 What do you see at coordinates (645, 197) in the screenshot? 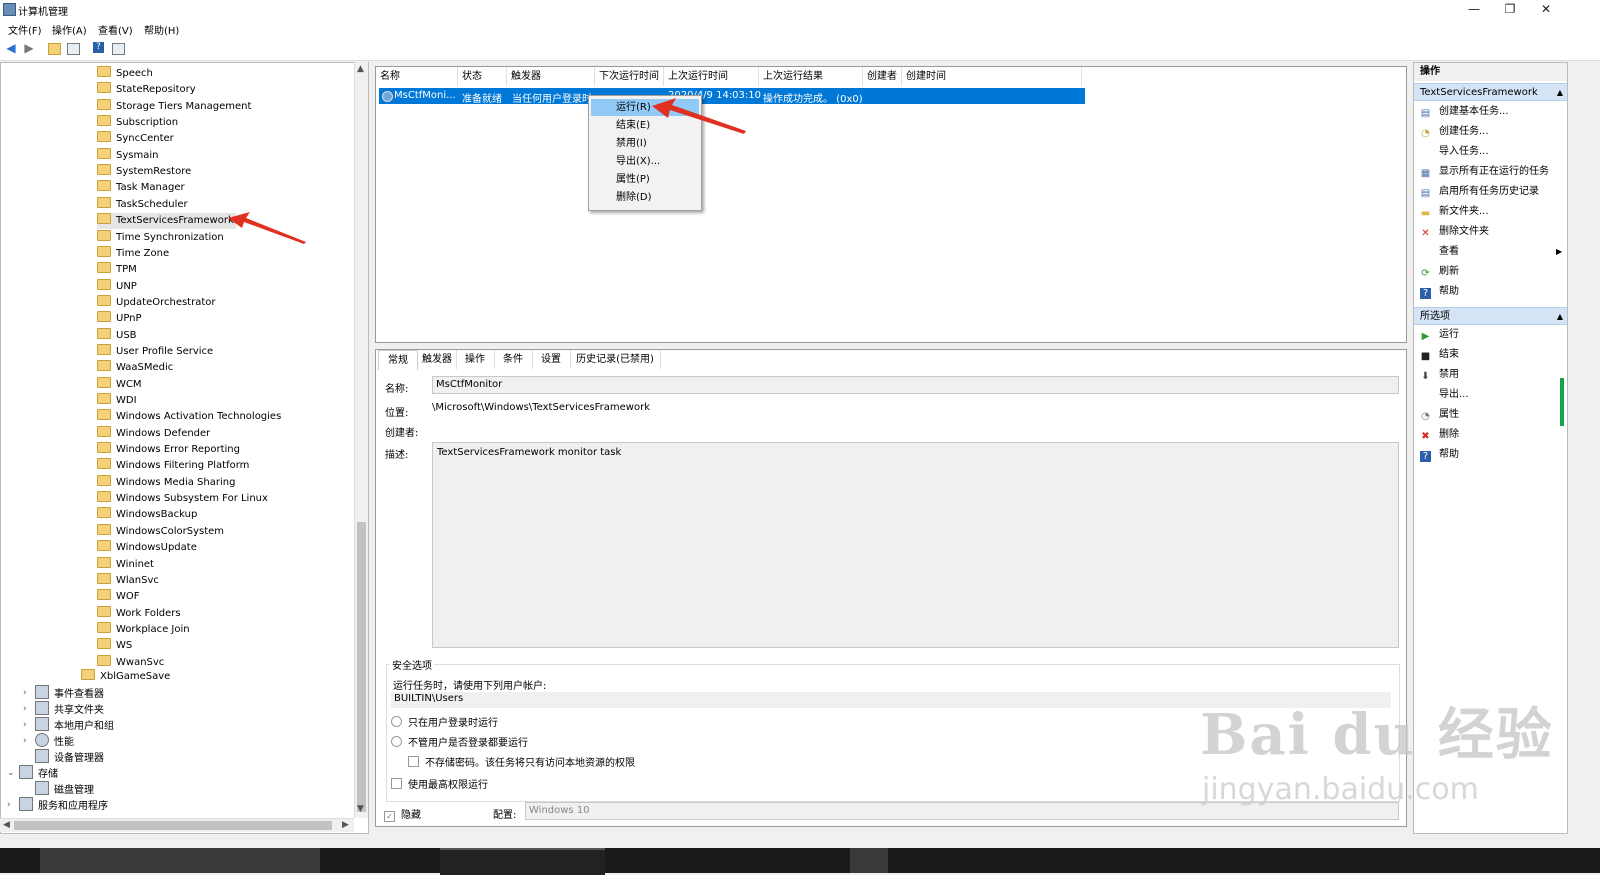
I see `menu-item-delete: 删除(D)` at bounding box center [645, 197].